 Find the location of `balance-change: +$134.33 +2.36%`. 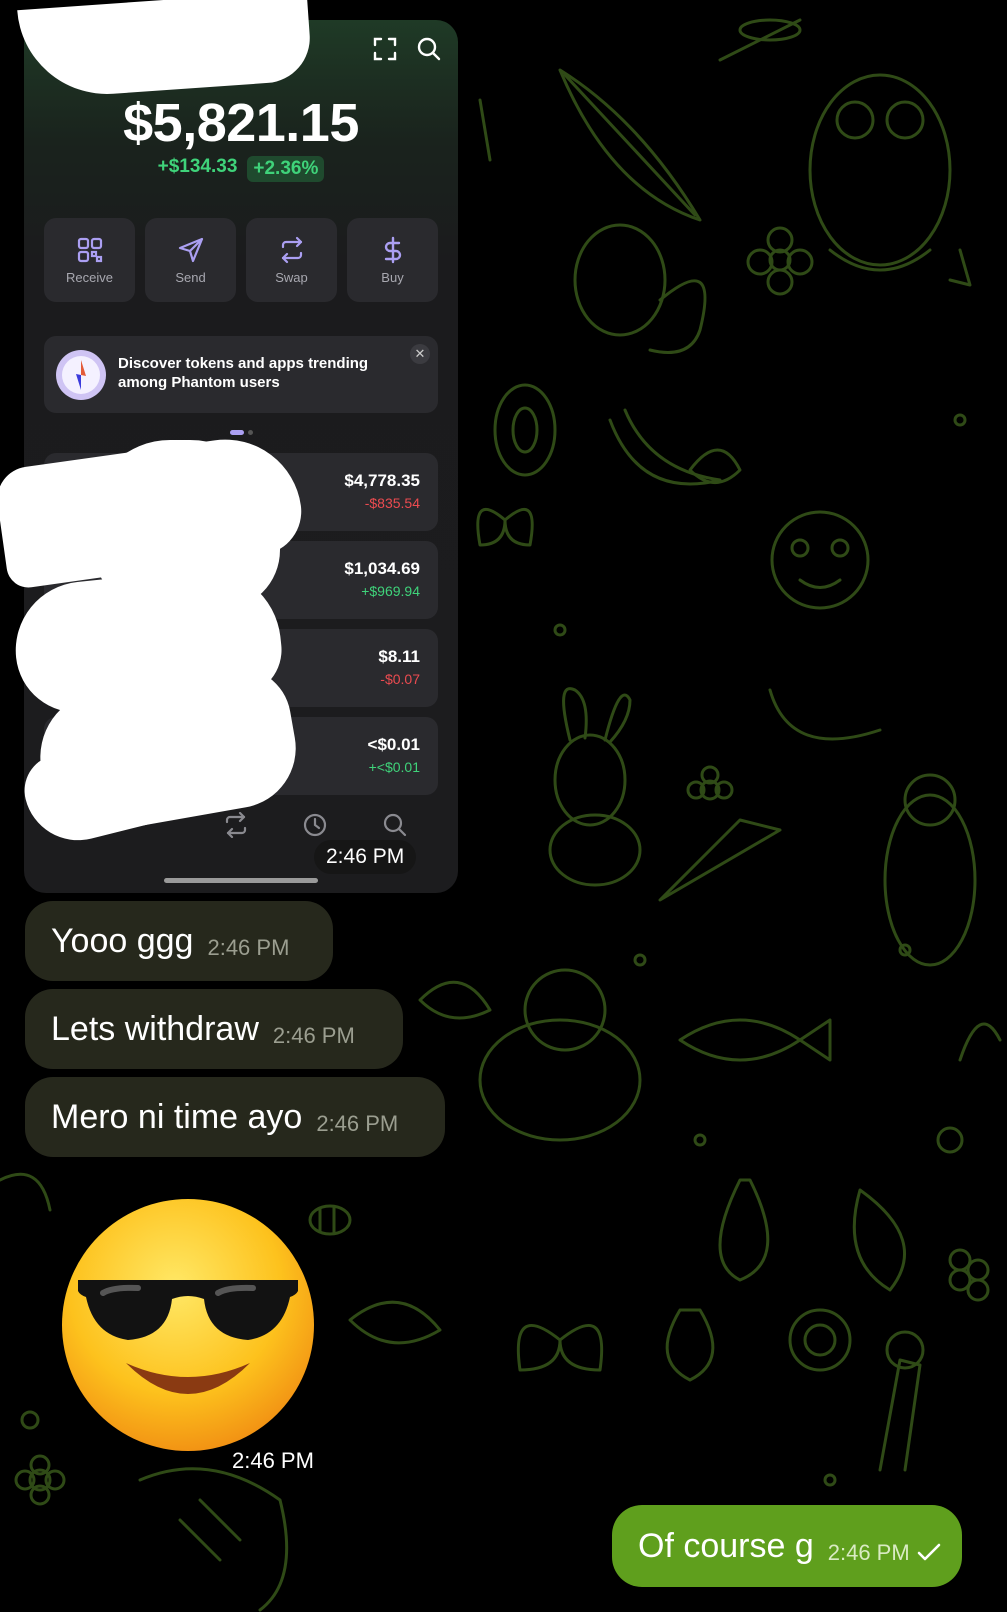

balance-change: +$134.33 +2.36% is located at coordinates (241, 169).